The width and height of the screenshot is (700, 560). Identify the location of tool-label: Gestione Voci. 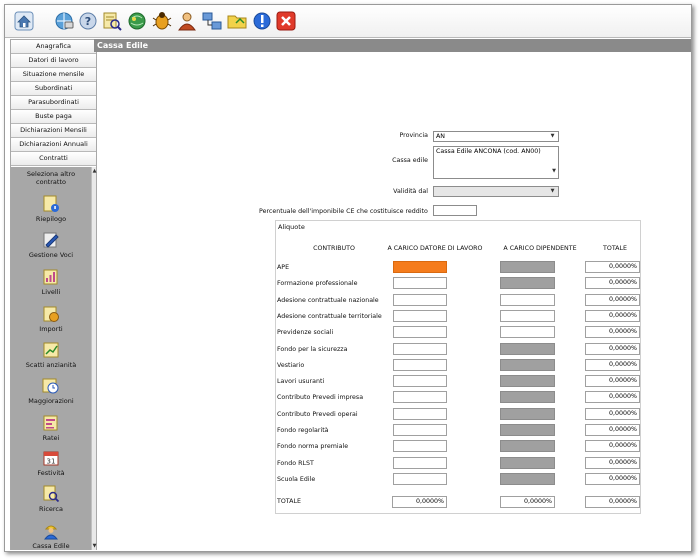
(51, 255).